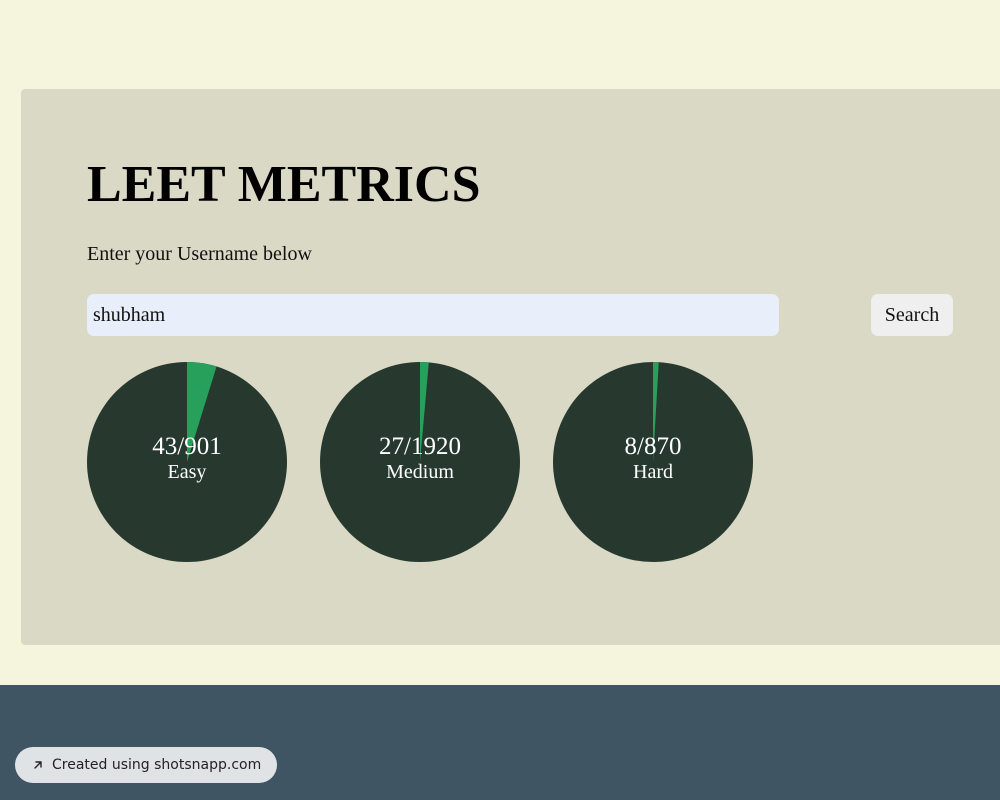 The image size is (1000, 800). Describe the element at coordinates (199, 254) in the screenshot. I see `page-subtitle: Enter your Username below` at that location.